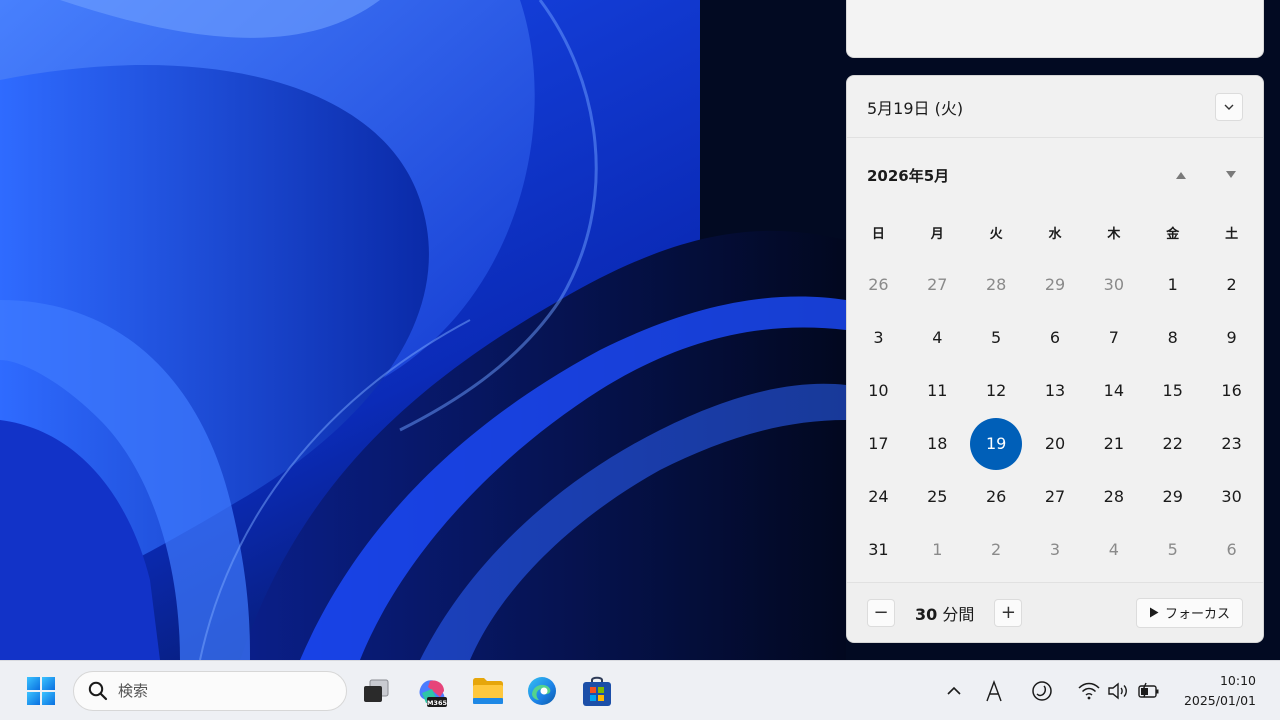  I want to click on calendar-day: 23, so click(1231, 443).